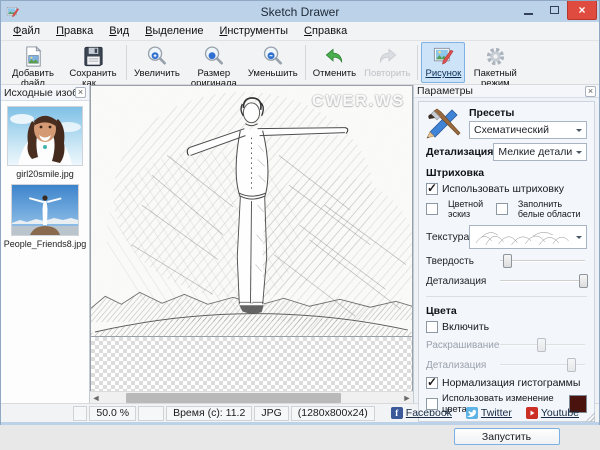  Describe the element at coordinates (531, 413) in the screenshot. I see `youtube-icon` at that location.